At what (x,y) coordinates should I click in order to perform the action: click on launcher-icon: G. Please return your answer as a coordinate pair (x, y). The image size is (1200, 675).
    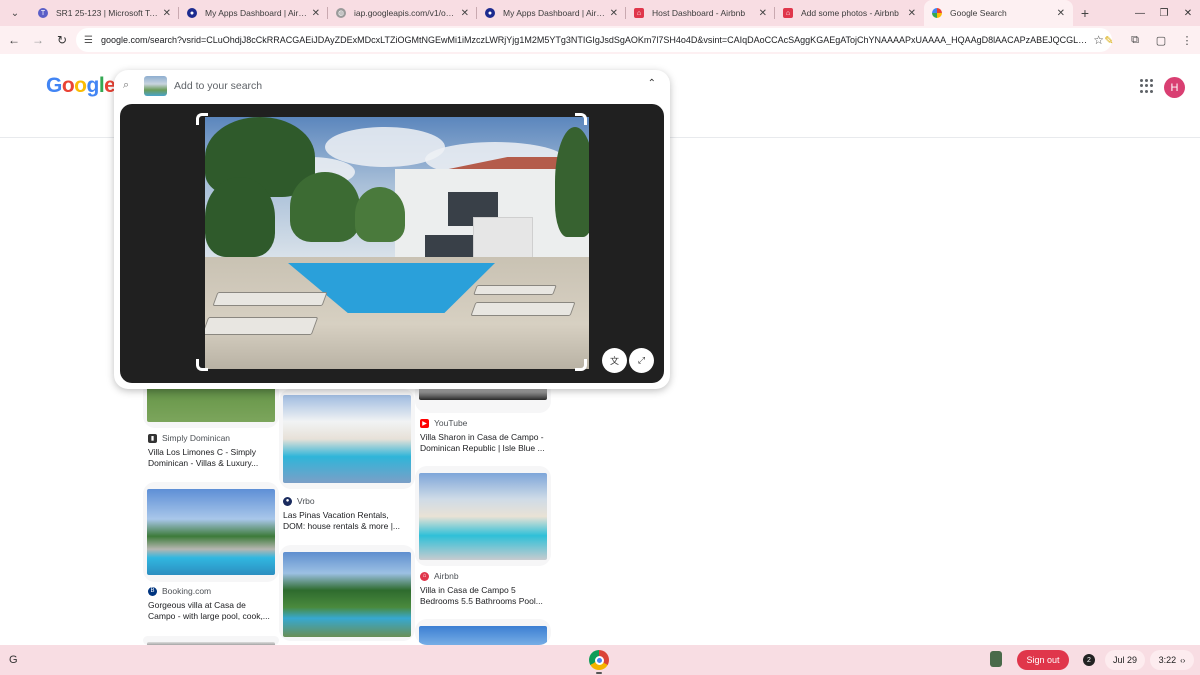
    Looking at the image, I should click on (13, 660).